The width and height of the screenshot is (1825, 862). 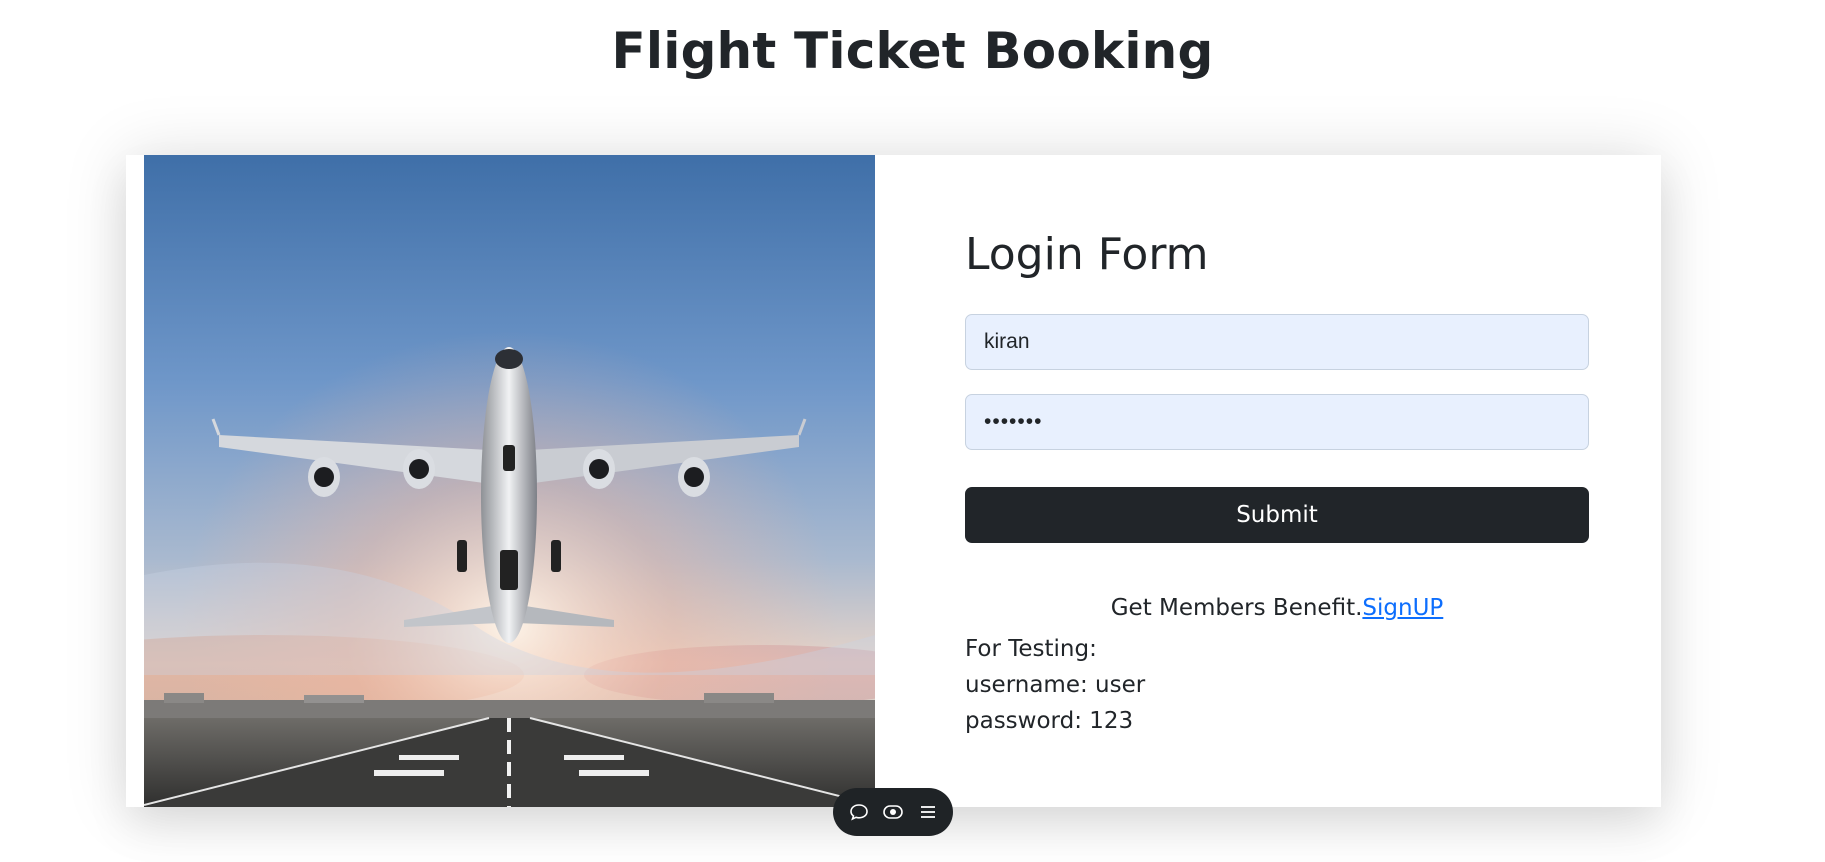 What do you see at coordinates (1031, 649) in the screenshot?
I see `testing-header: For Testing:` at bounding box center [1031, 649].